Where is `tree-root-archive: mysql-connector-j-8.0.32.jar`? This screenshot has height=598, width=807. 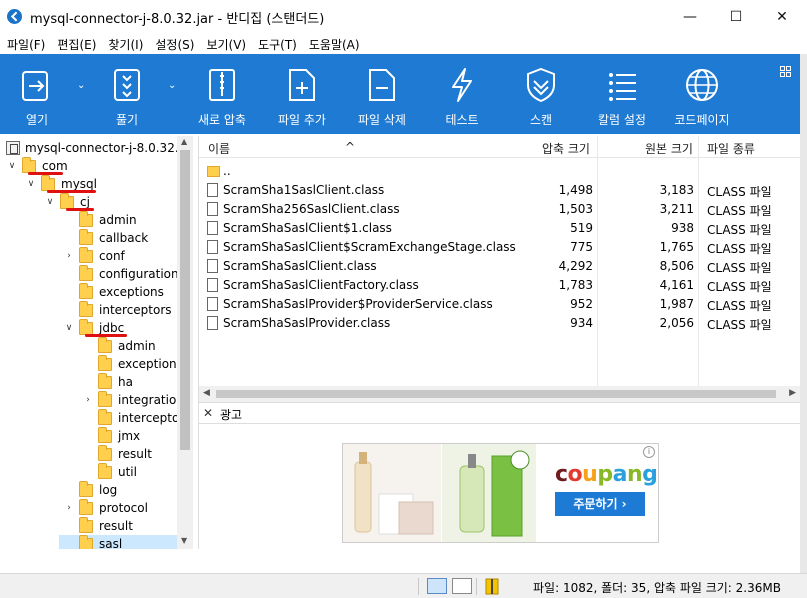
tree-root-archive: mysql-connector-j-8.0.32.jar is located at coordinates (99, 148).